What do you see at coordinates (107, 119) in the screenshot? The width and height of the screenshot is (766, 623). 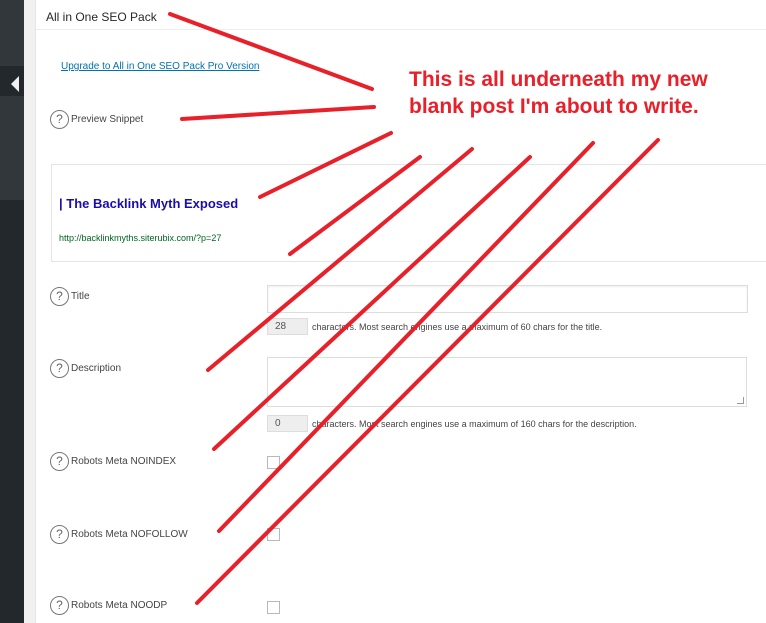 I see `preview-snippet-label: Preview Snippet` at bounding box center [107, 119].